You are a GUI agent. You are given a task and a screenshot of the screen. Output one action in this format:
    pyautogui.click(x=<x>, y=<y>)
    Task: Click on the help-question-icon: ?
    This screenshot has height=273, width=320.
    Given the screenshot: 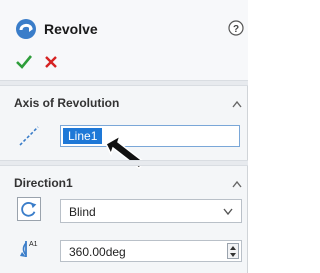 What is the action you would take?
    pyautogui.click(x=236, y=28)
    